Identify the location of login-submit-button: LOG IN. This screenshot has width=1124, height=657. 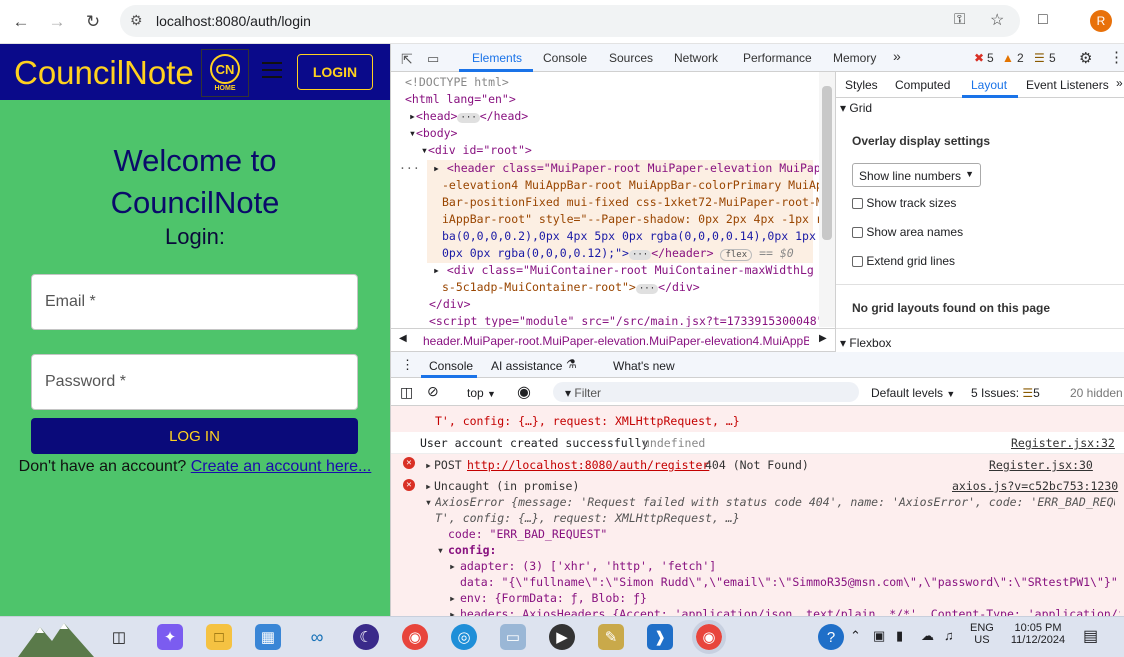
(194, 436).